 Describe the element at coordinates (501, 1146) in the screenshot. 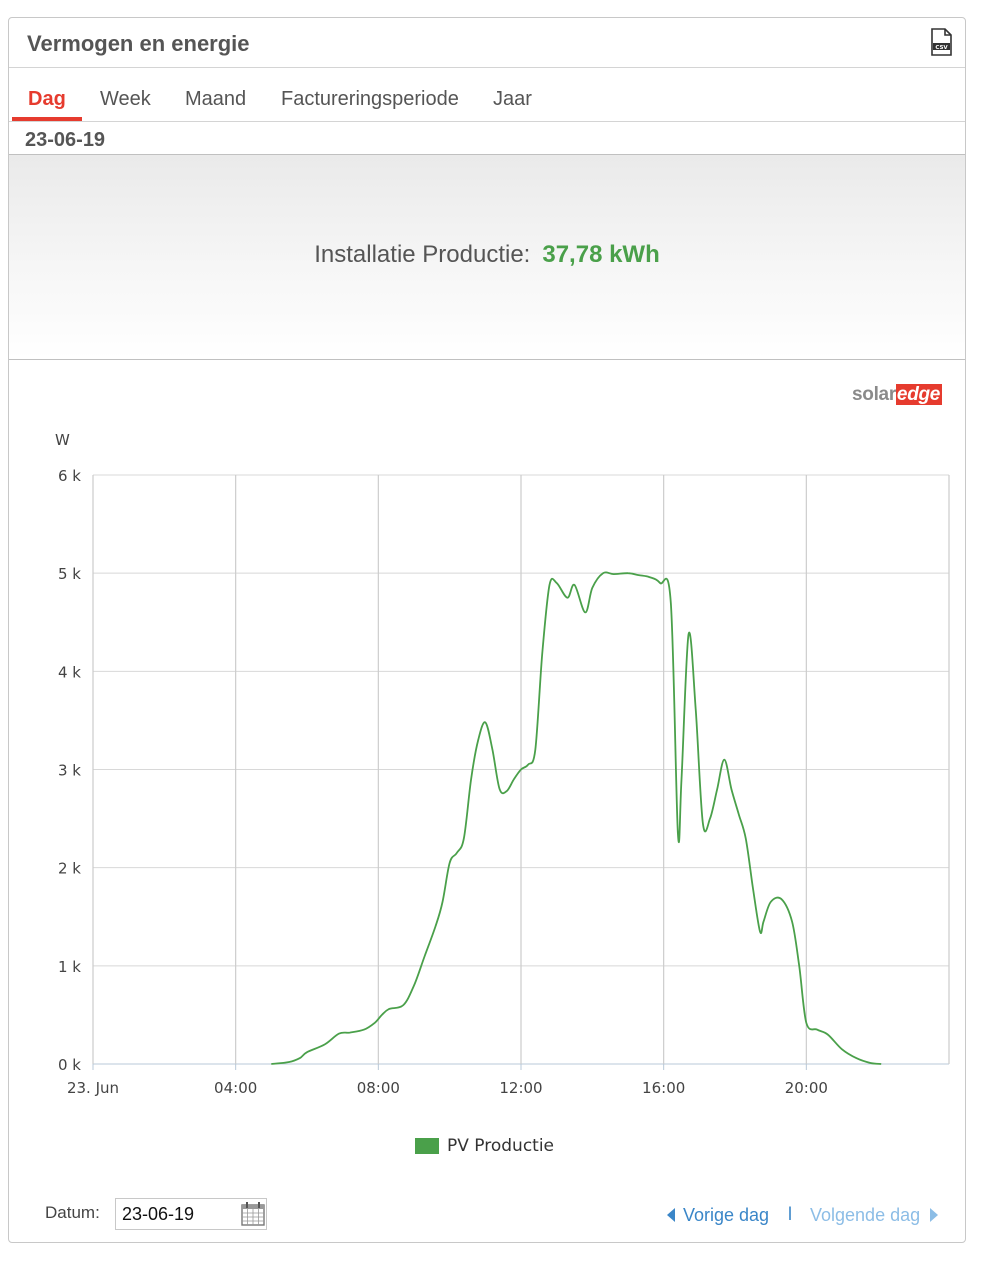

I see `legend-label: PV Productie` at that location.